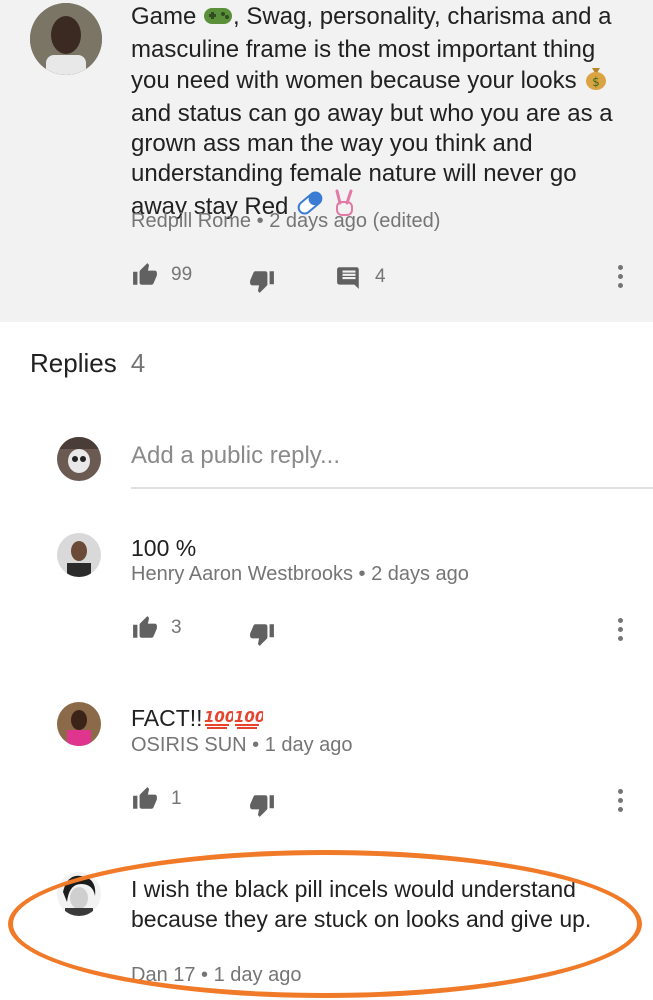  I want to click on reply-text: 100 %, so click(164, 548).